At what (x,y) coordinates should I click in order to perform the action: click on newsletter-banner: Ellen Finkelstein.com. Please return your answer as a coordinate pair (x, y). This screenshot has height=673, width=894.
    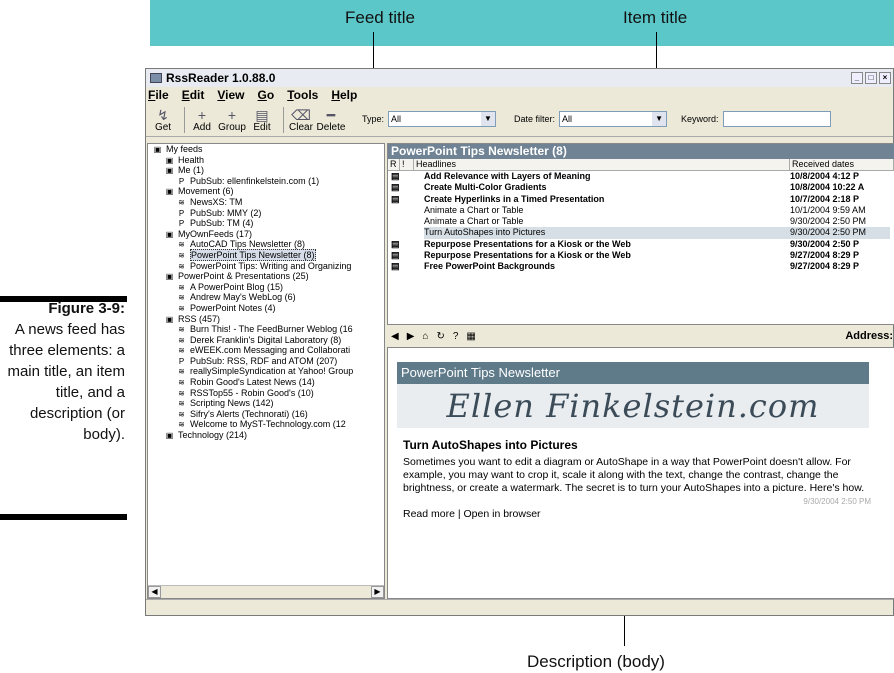
    Looking at the image, I should click on (633, 406).